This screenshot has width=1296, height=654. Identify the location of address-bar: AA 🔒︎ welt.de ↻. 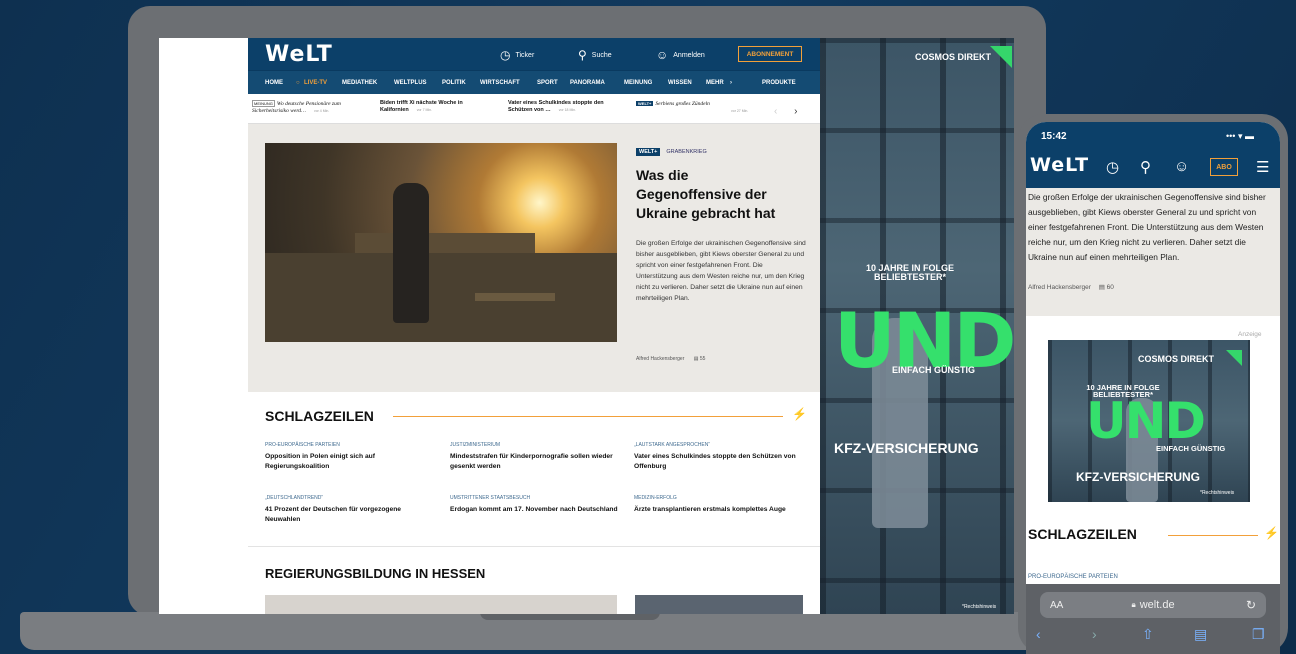
(1153, 605).